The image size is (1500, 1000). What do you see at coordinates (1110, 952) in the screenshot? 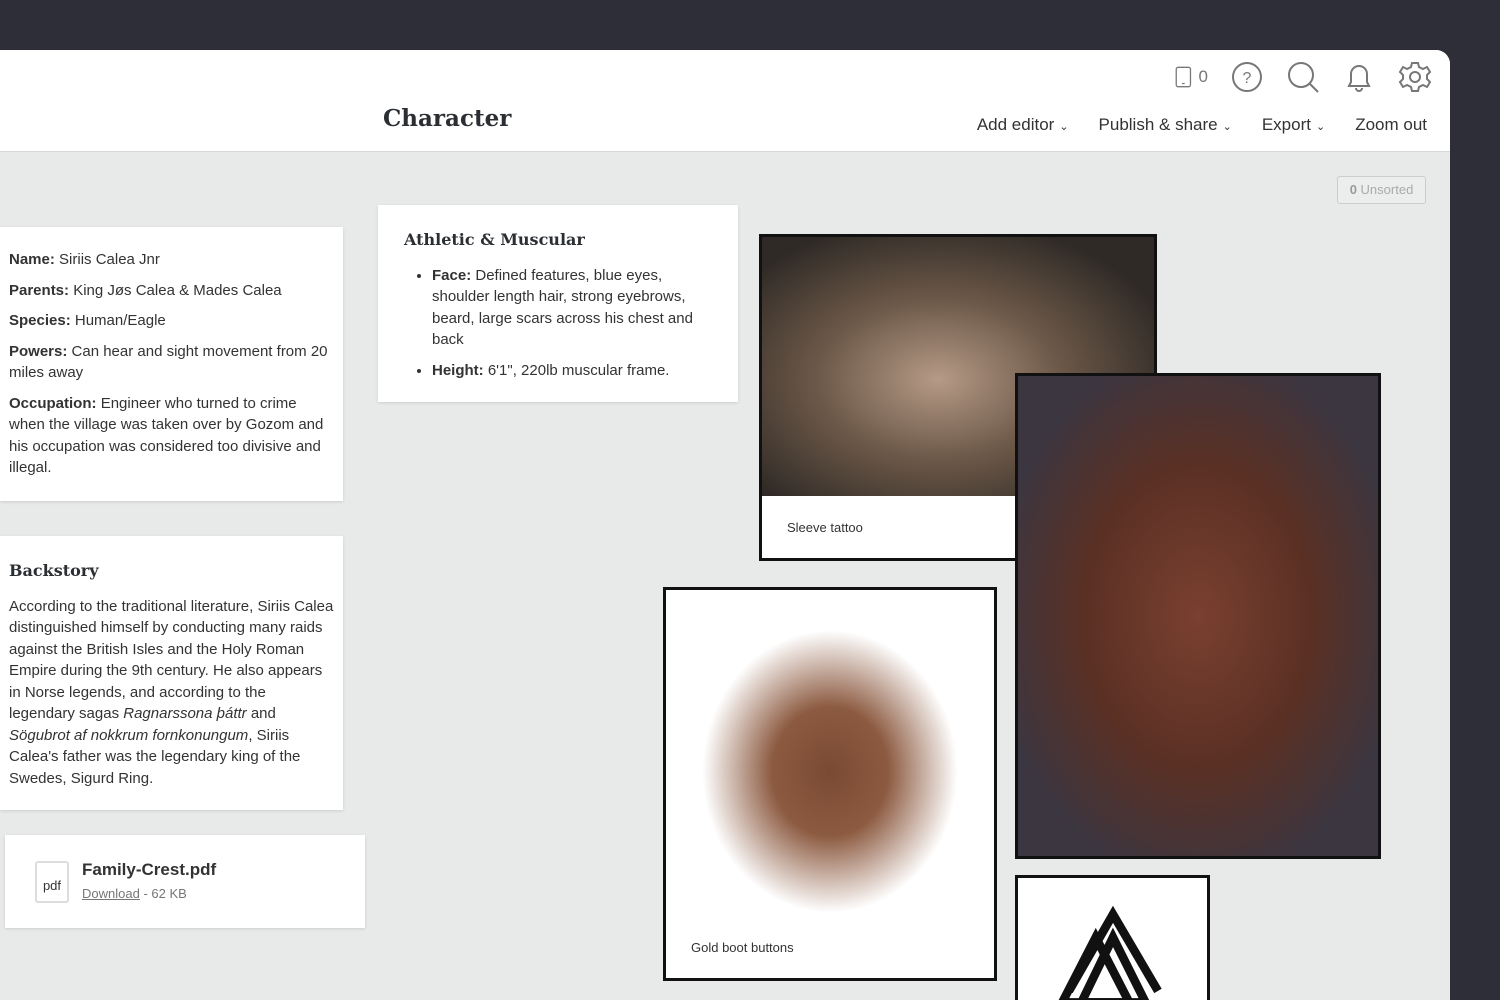
I see `valknut-icon` at bounding box center [1110, 952].